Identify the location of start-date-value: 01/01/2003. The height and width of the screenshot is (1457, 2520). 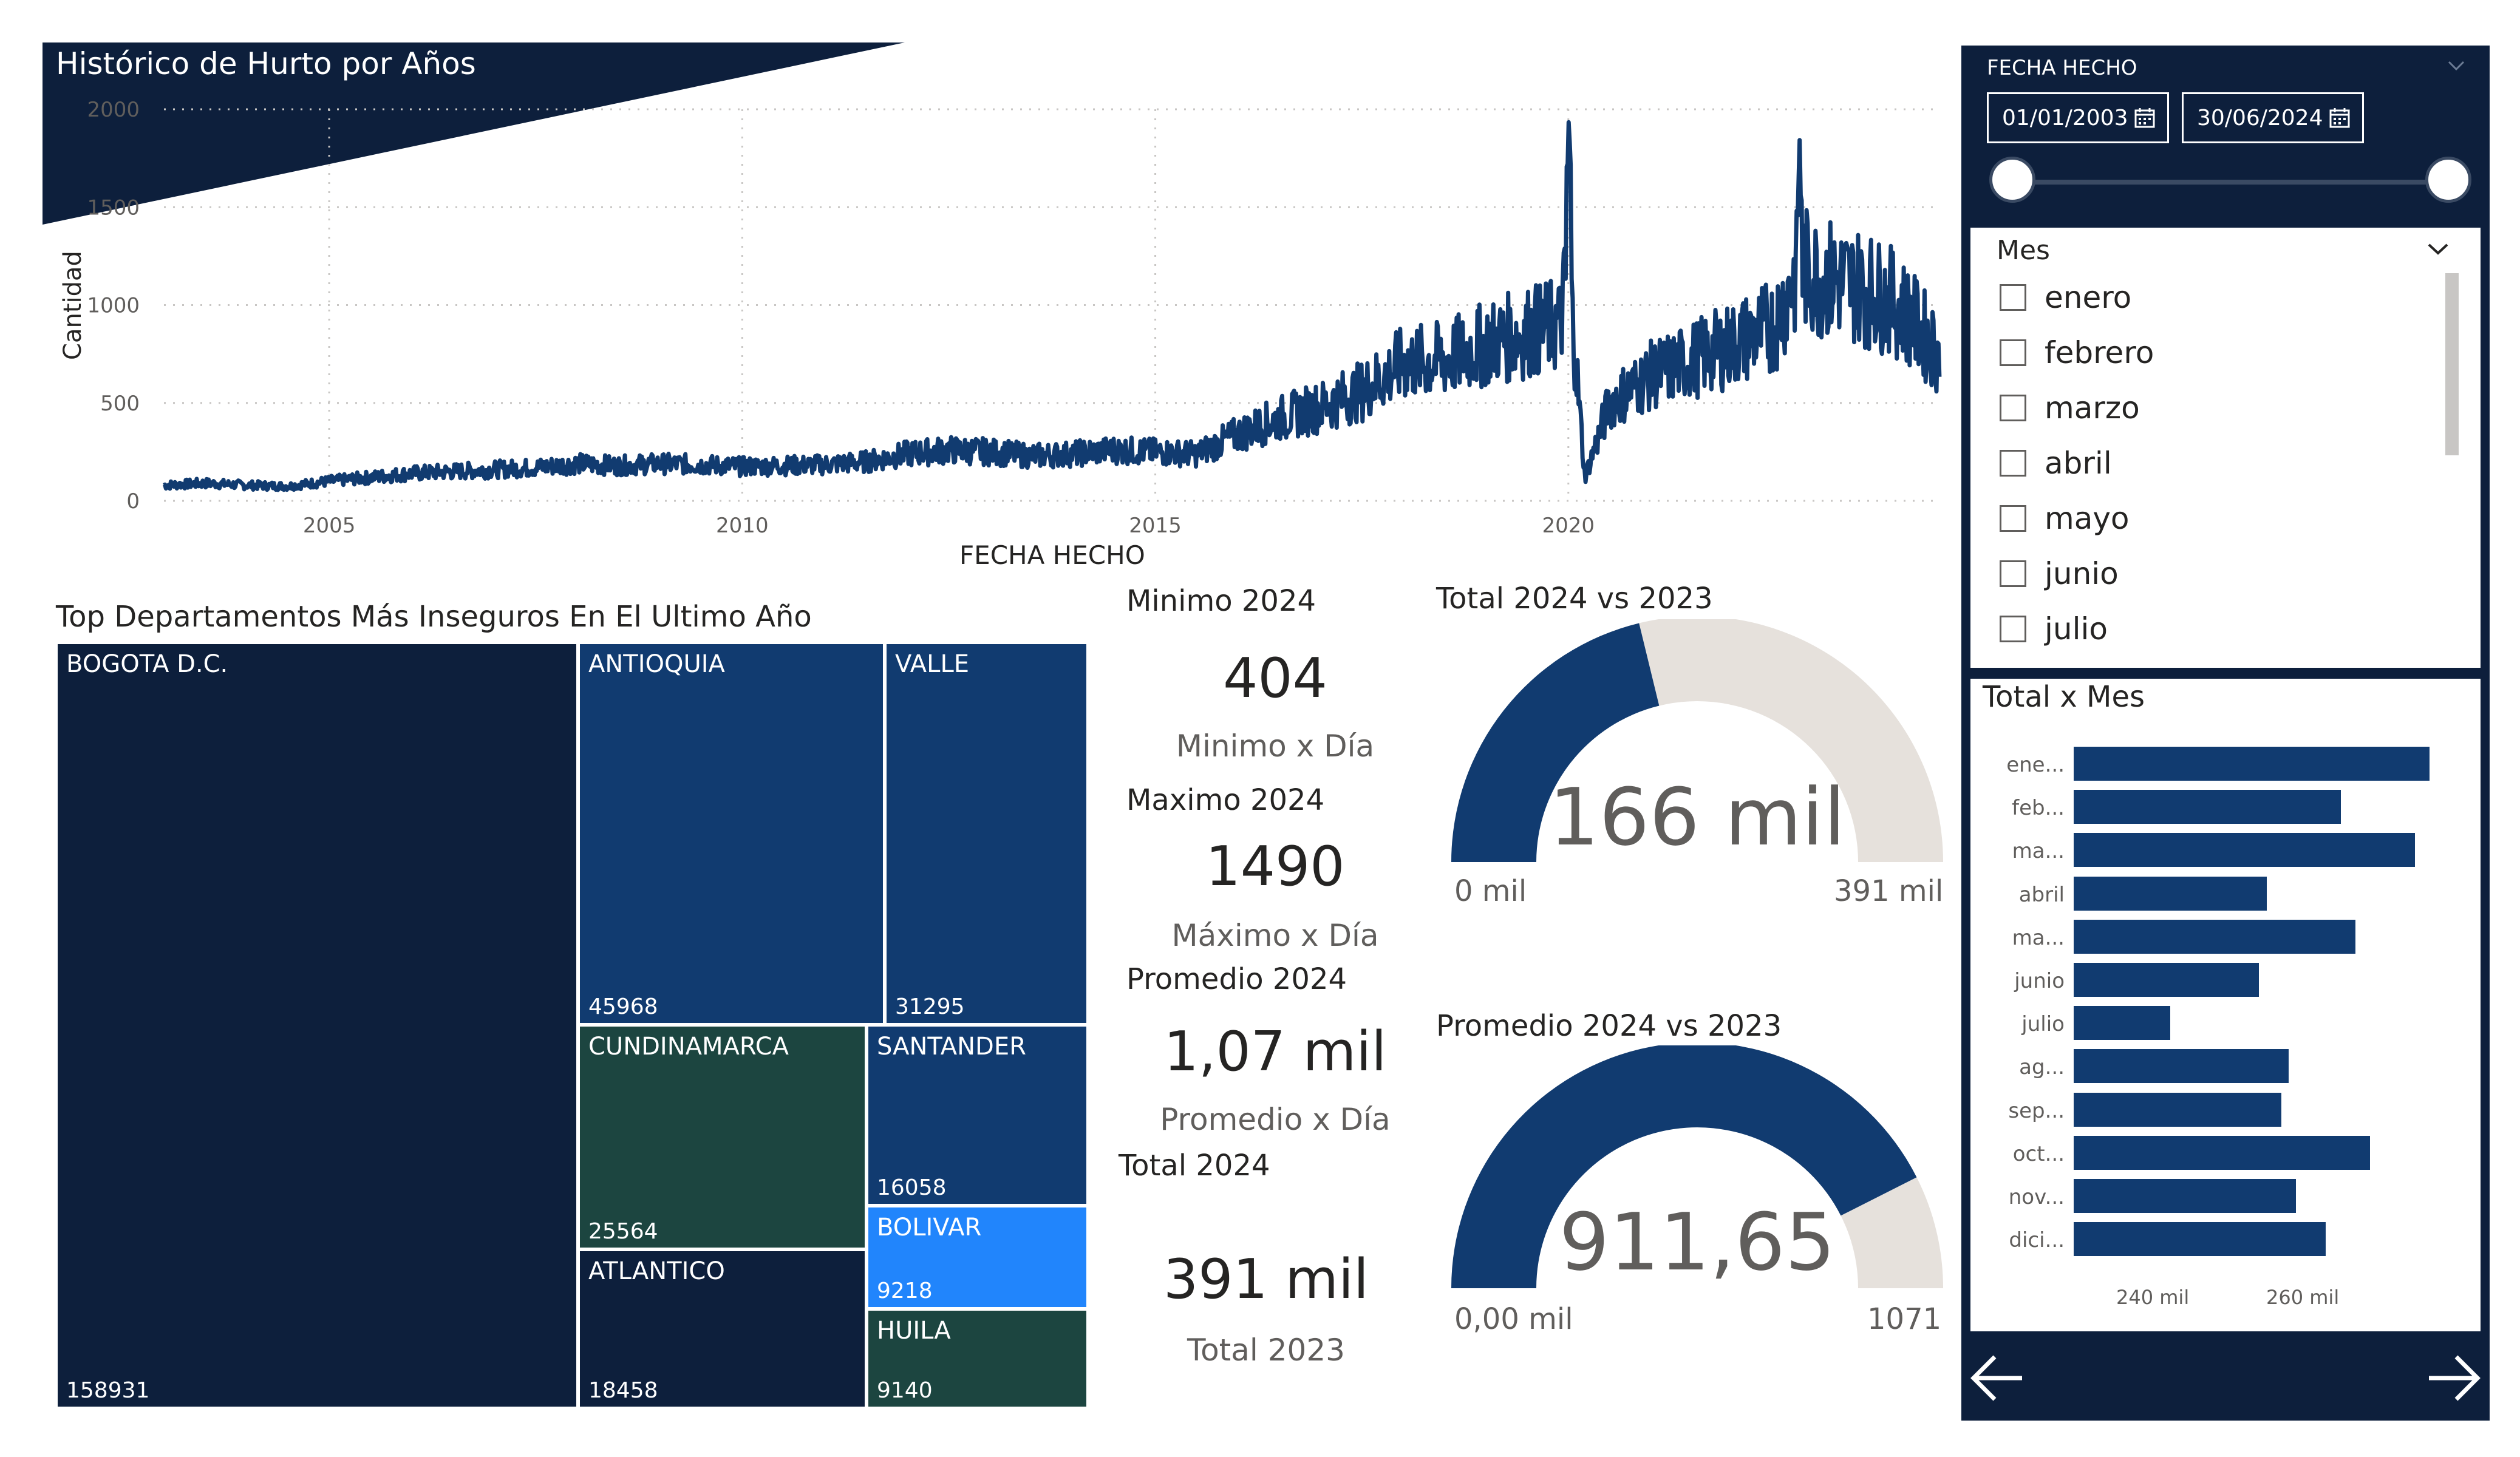
(2065, 118).